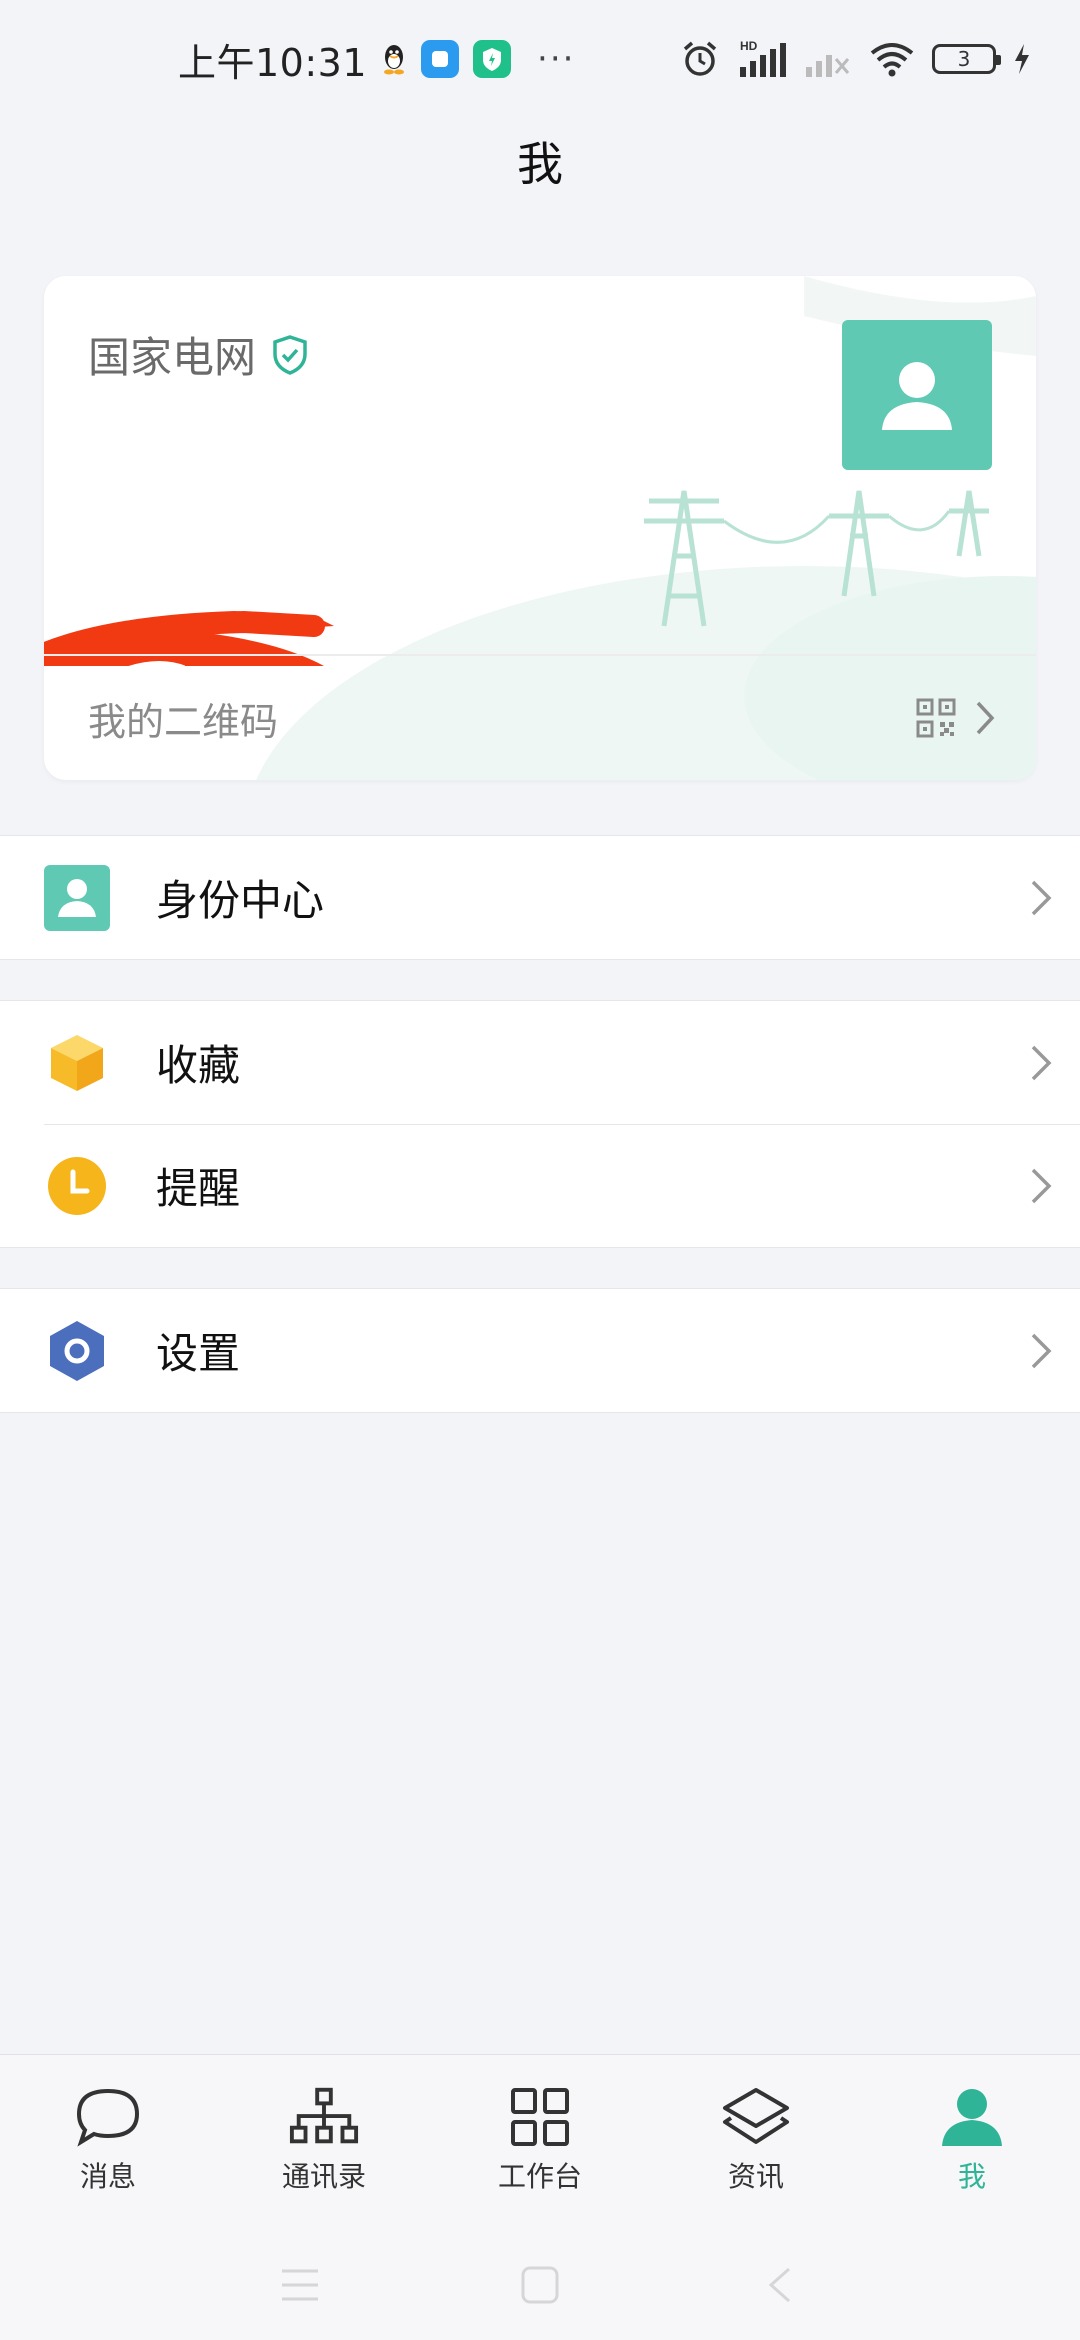 This screenshot has width=1080, height=2340. Describe the element at coordinates (77, 1351) in the screenshot. I see `hexagon-gear-icon` at that location.